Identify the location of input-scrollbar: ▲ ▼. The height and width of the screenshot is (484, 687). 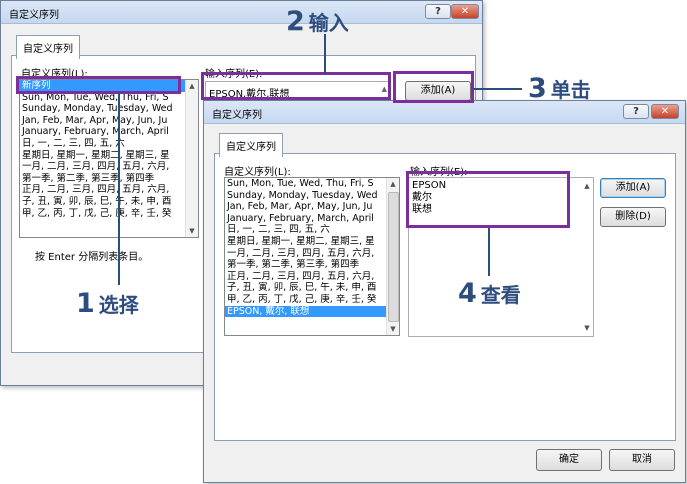
(587, 257).